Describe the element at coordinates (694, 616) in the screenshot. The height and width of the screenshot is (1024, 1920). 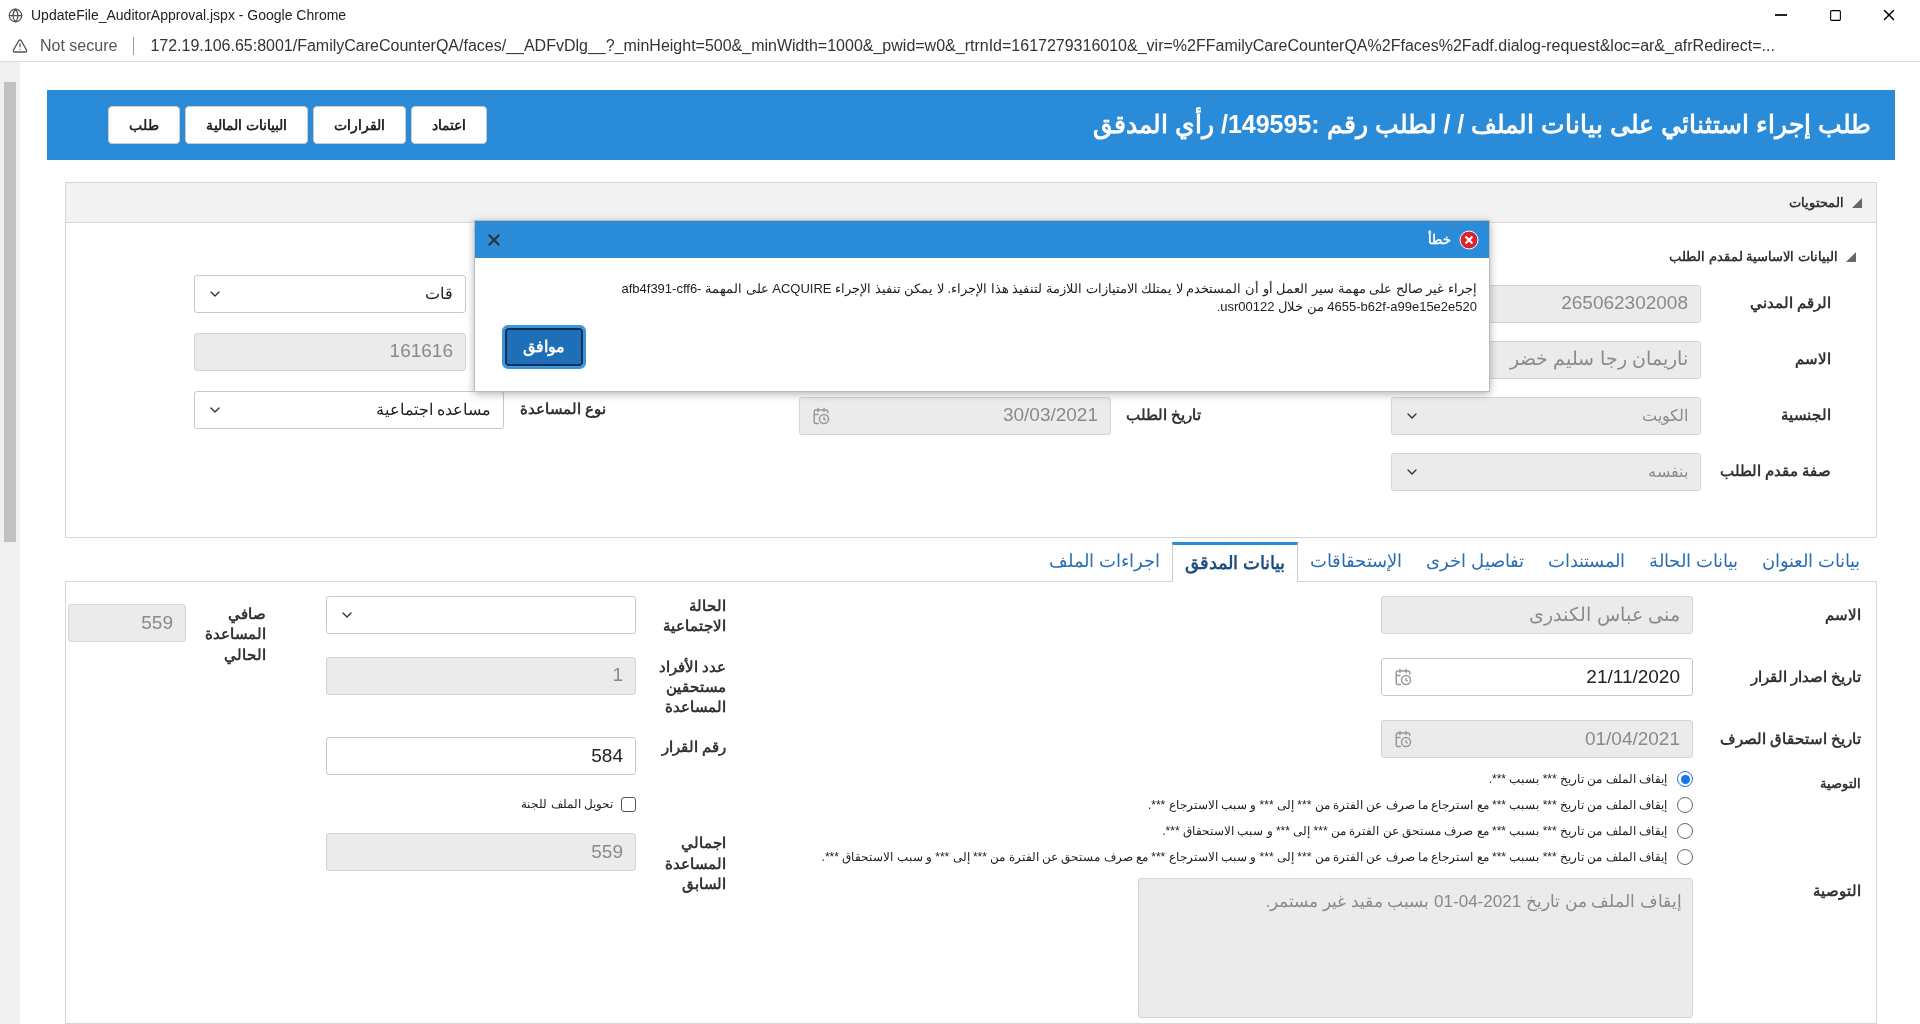
I see `field-label: الحالة الاجتماعية` at that location.